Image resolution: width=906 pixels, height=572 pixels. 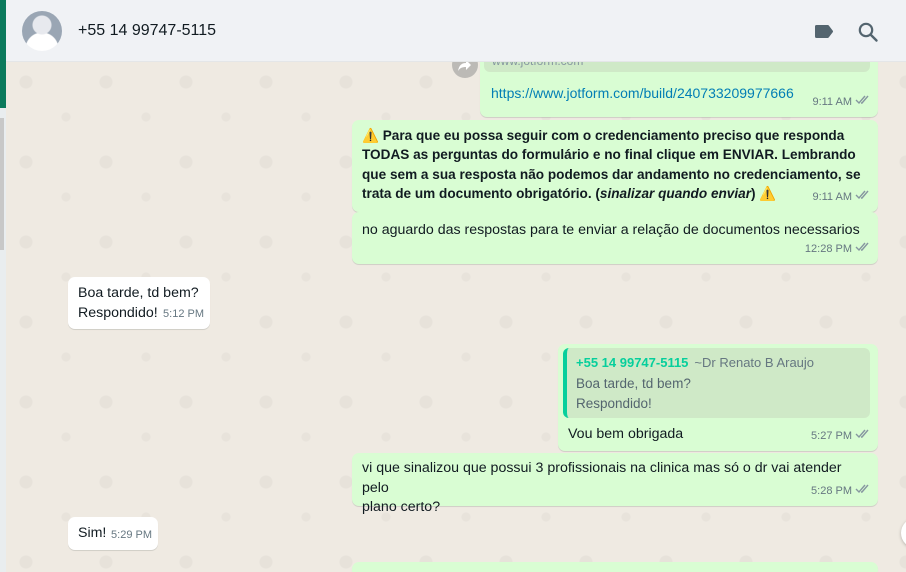 I want to click on message-meta: 5:29 PM, so click(x=131, y=536).